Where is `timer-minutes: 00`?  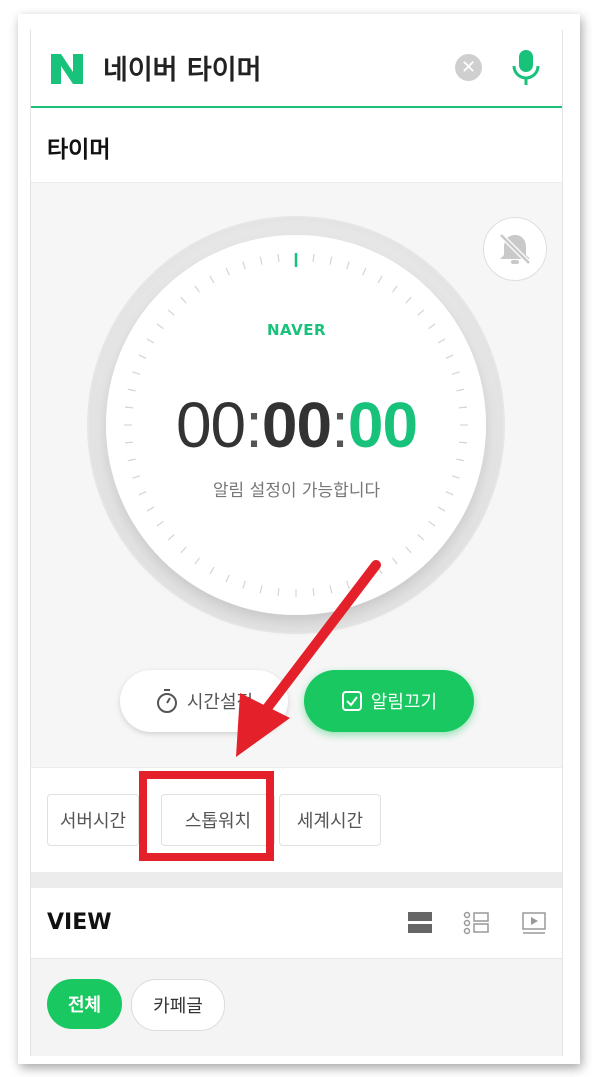
timer-minutes: 00 is located at coordinates (296, 425).